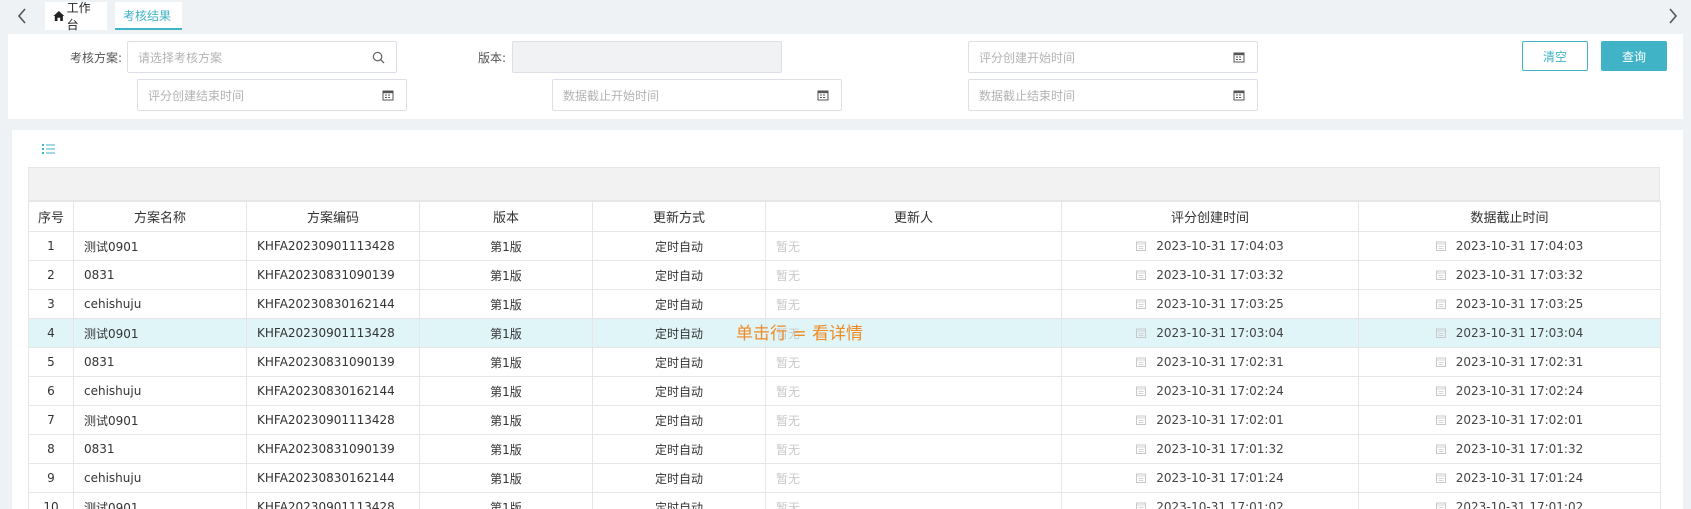 The width and height of the screenshot is (1691, 509). I want to click on data-start-placeholder: 数据截止开始时间, so click(611, 95).